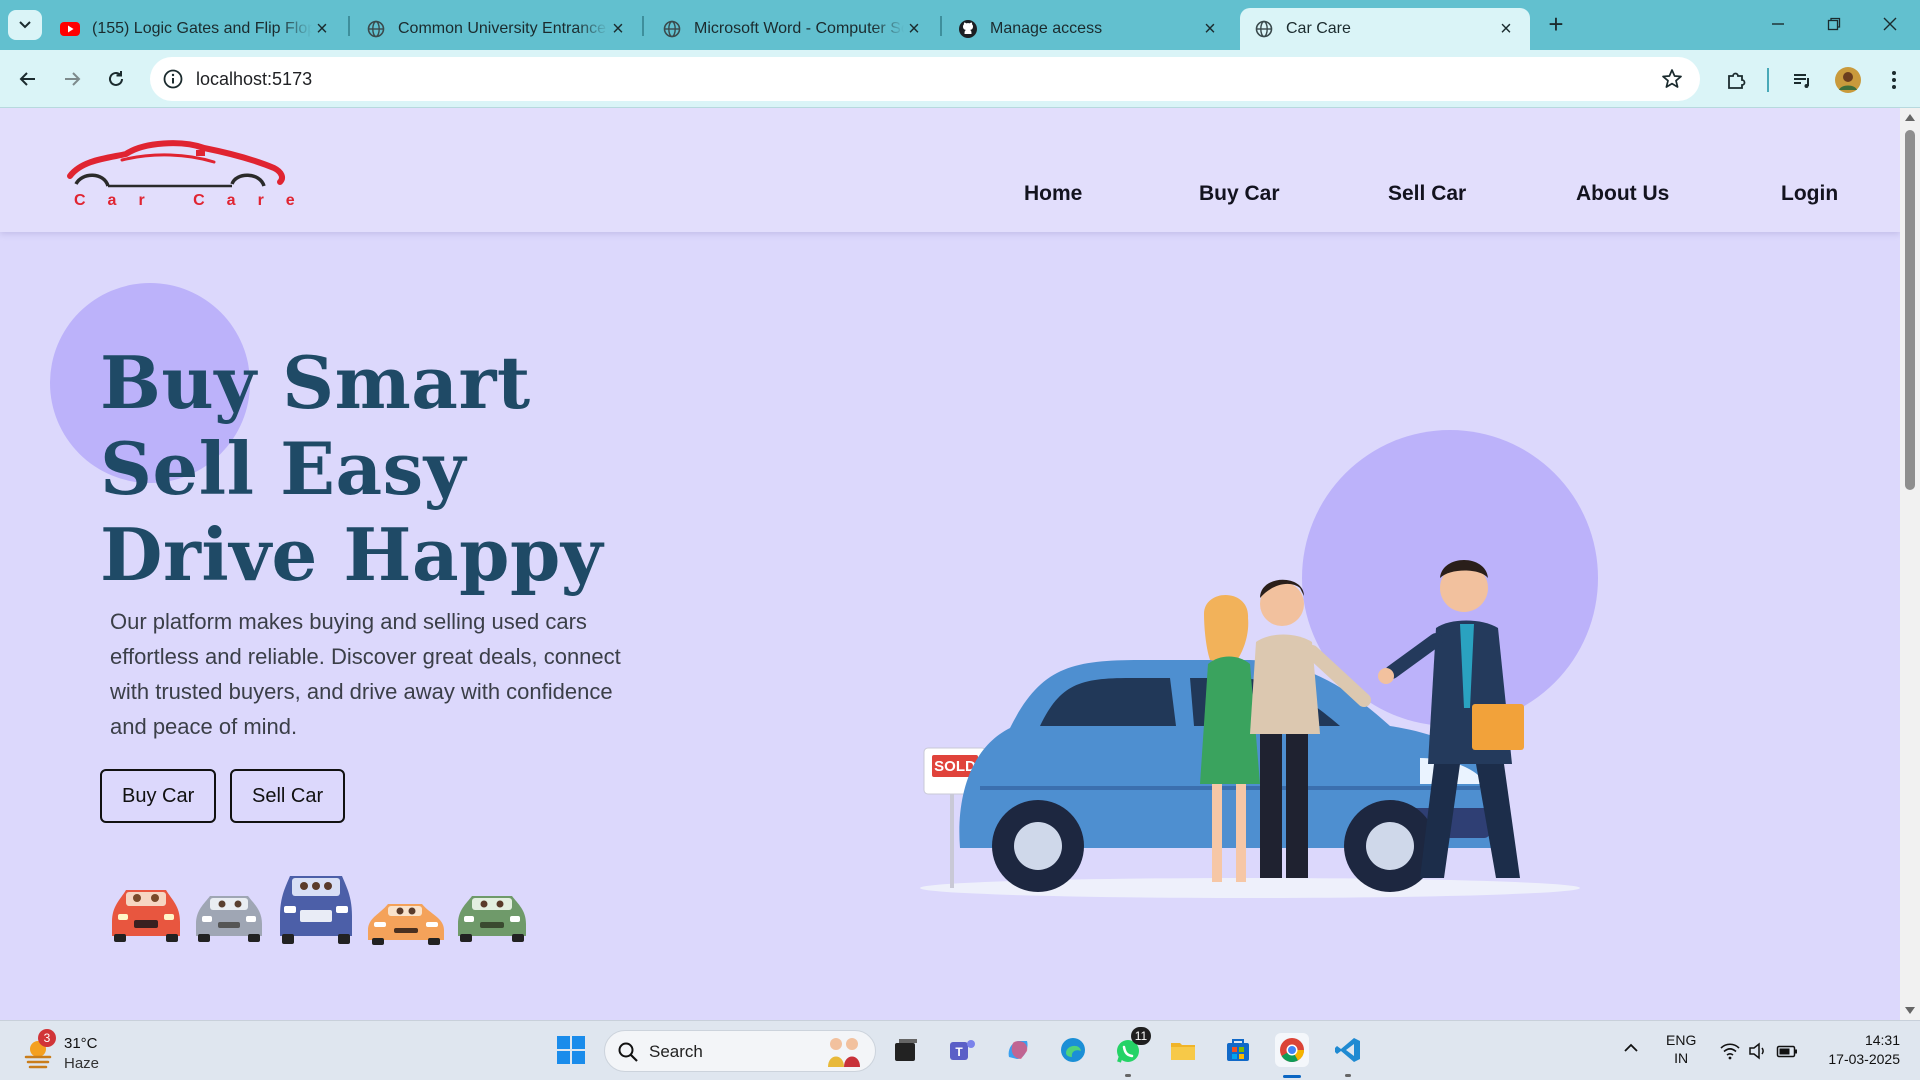  Describe the element at coordinates (158, 796) in the screenshot. I see `buy-car-button: Buy Car` at that location.